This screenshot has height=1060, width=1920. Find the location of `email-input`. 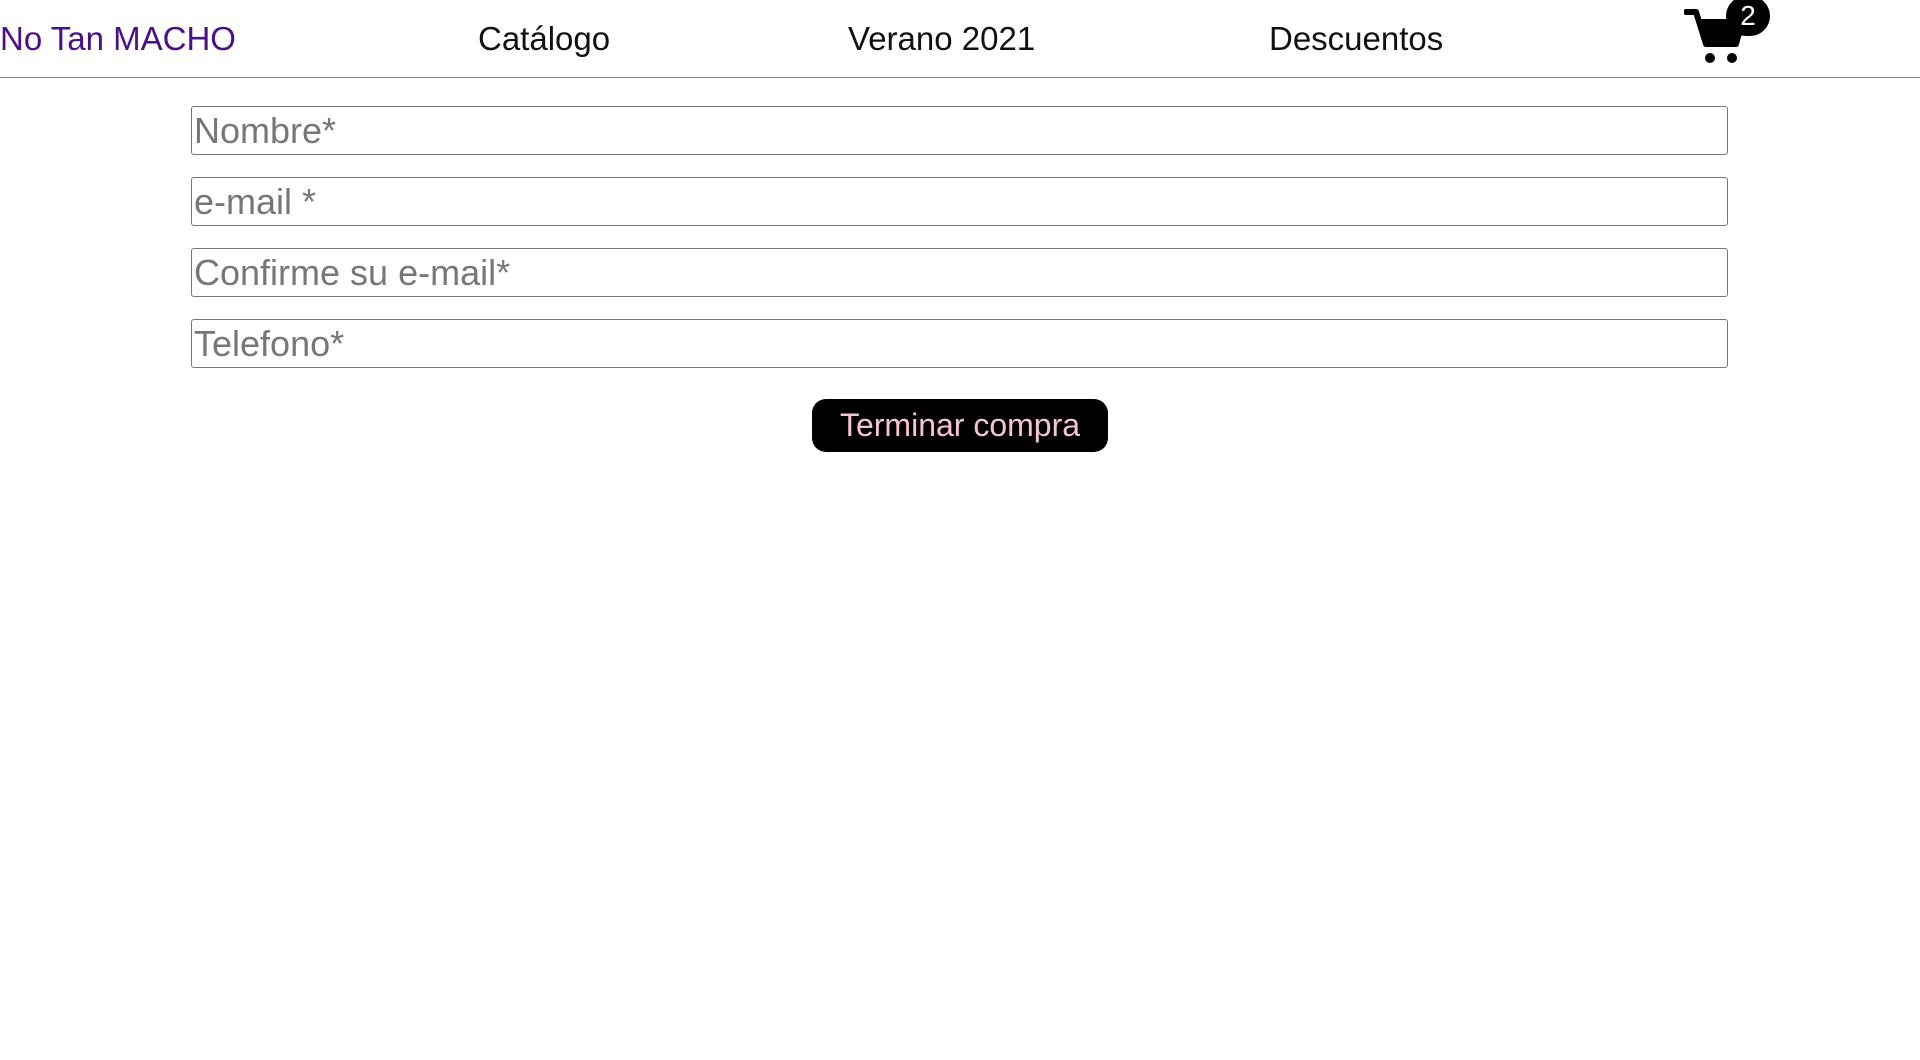

email-input is located at coordinates (959, 201).